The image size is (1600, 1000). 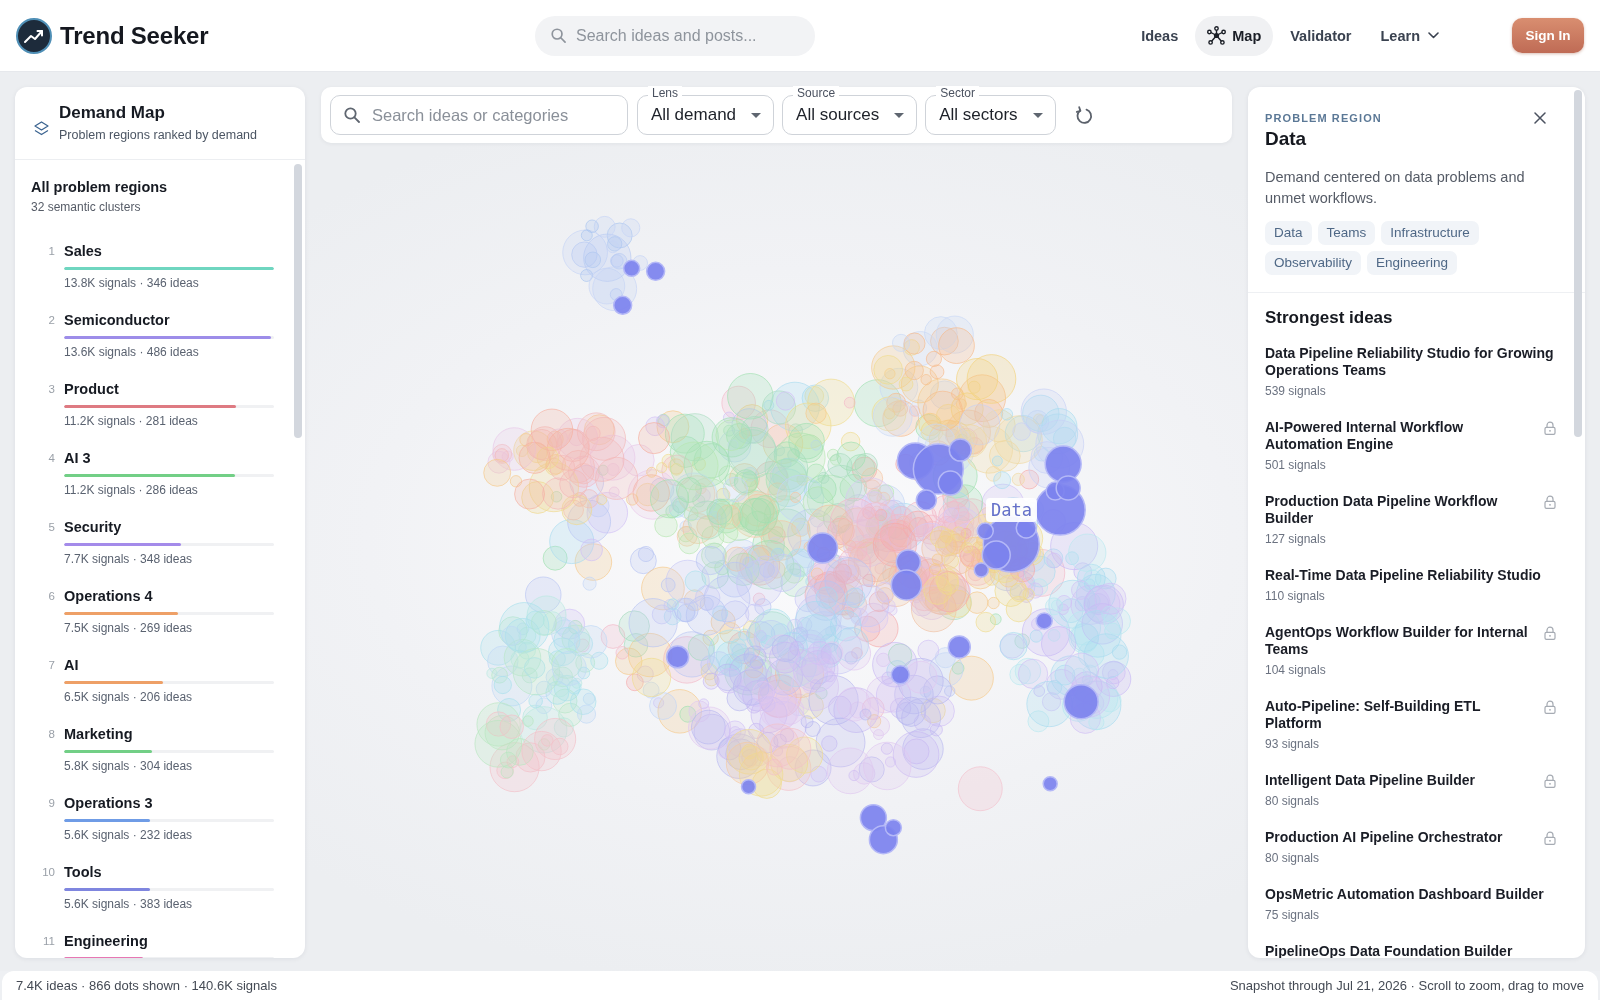 I want to click on section-title: Strongest ideas, so click(x=1329, y=318).